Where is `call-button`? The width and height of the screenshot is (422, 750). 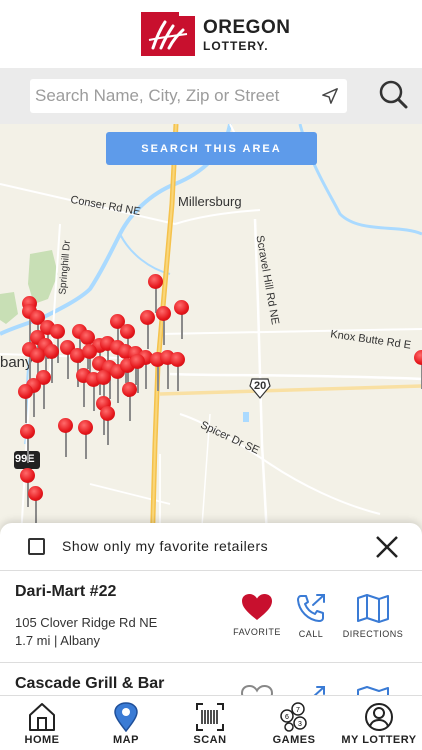 call-button is located at coordinates (311, 690).